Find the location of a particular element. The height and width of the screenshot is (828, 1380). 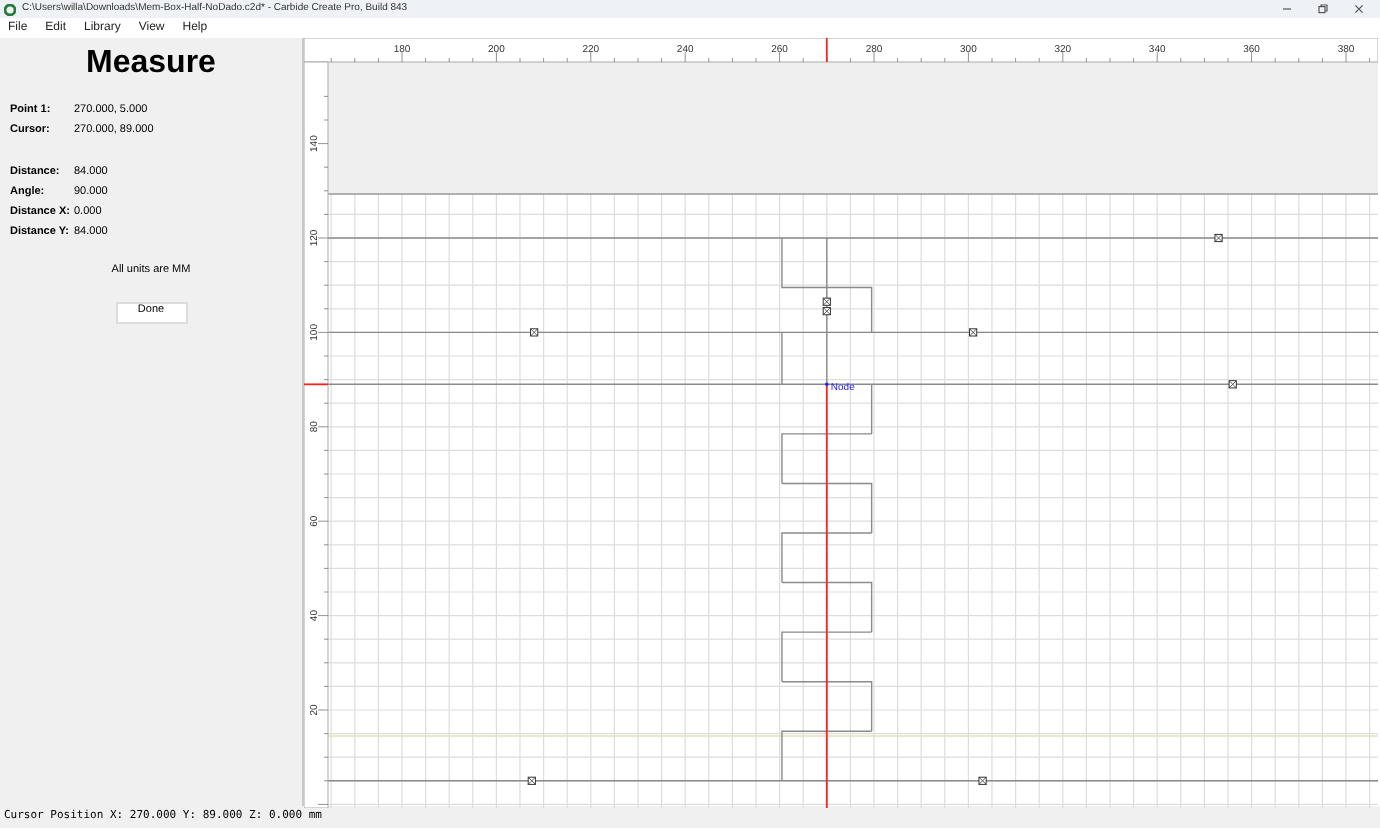

minimize-icon is located at coordinates (1287, 9).